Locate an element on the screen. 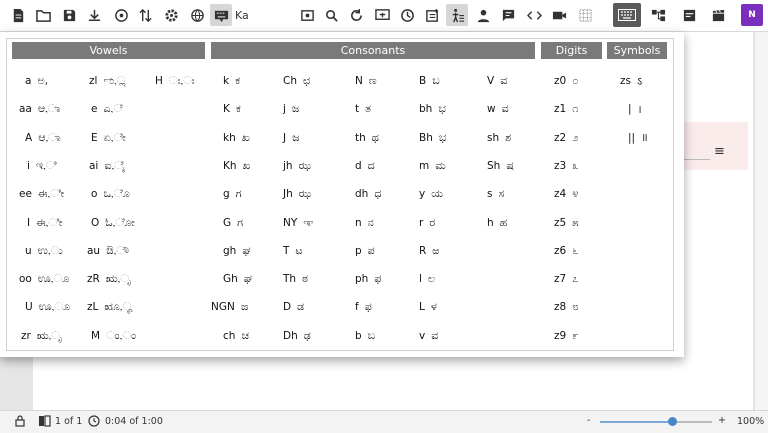 The height and width of the screenshot is (433, 768). key-cell: z7 ೭ is located at coordinates (566, 279).